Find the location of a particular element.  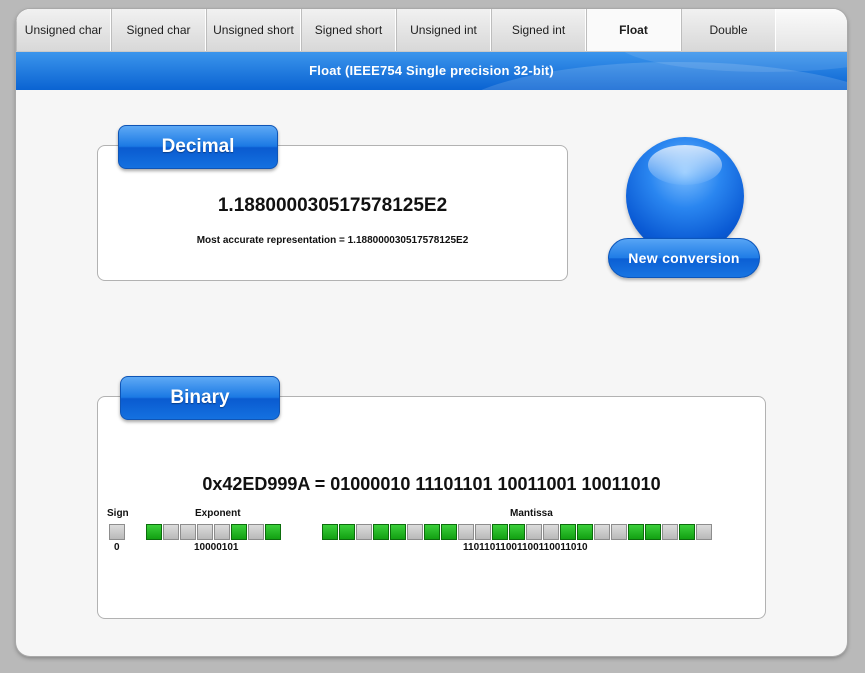

mantissa-bits is located at coordinates (517, 532).